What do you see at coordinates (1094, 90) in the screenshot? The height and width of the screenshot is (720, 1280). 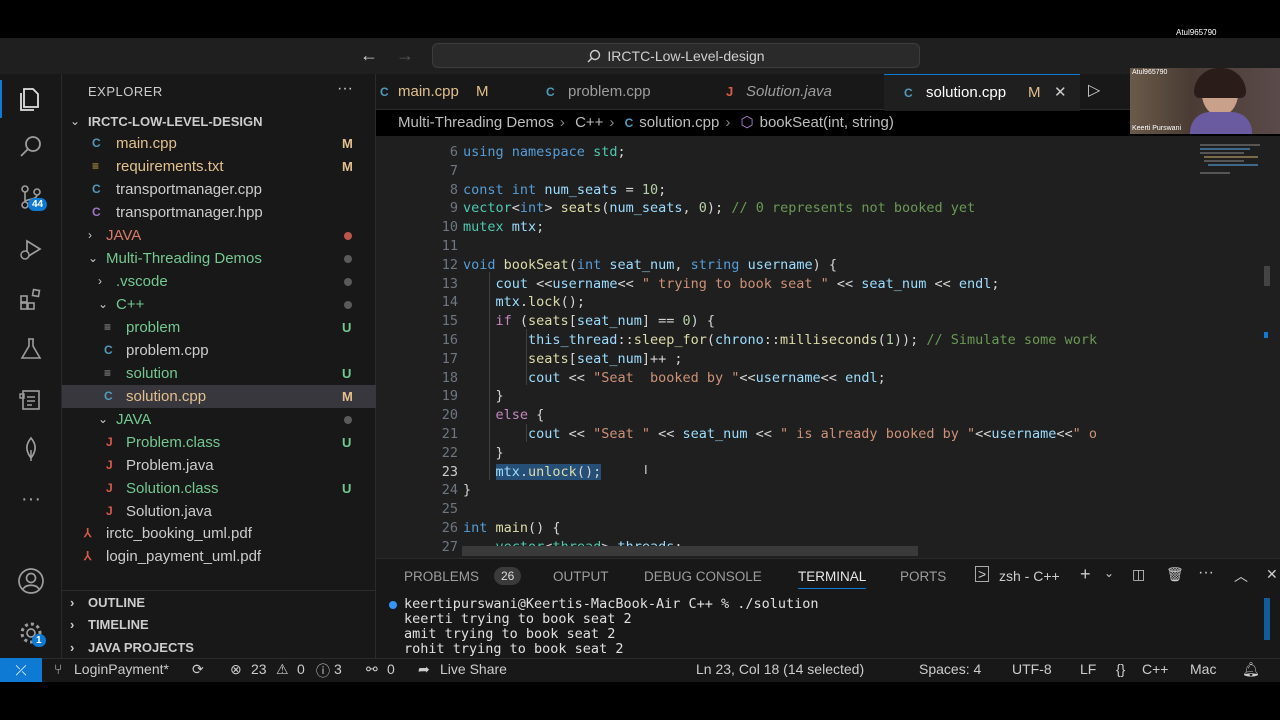 I see `run-debug-icon: ▷` at bounding box center [1094, 90].